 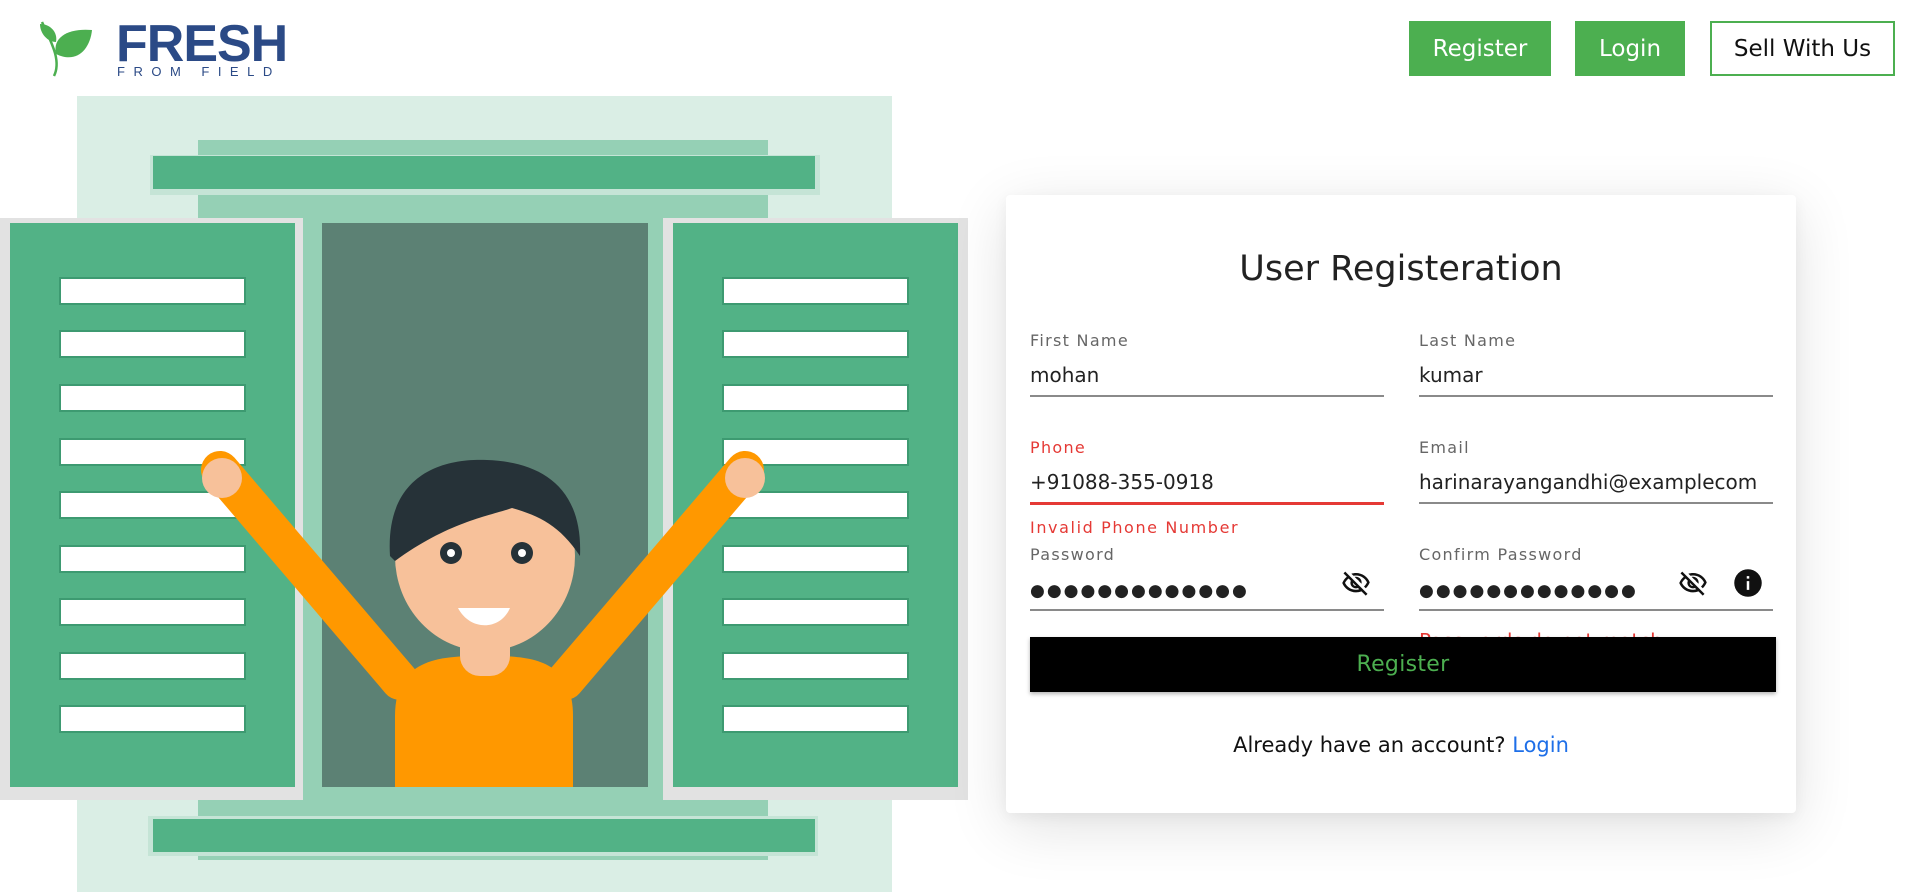 What do you see at coordinates (1207, 503) in the screenshot?
I see `phone-underline` at bounding box center [1207, 503].